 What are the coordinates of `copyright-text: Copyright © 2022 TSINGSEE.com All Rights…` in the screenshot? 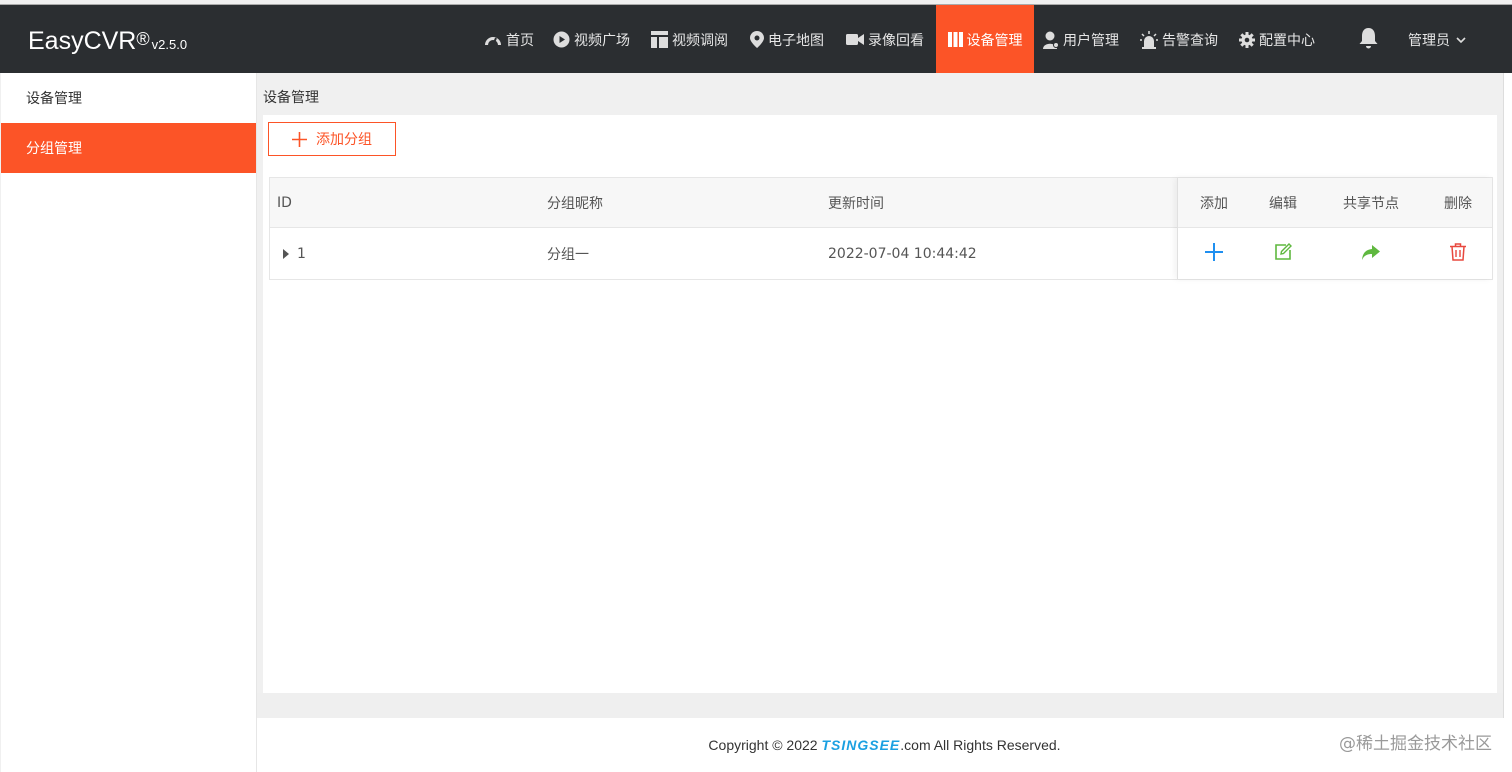 It's located at (884, 745).